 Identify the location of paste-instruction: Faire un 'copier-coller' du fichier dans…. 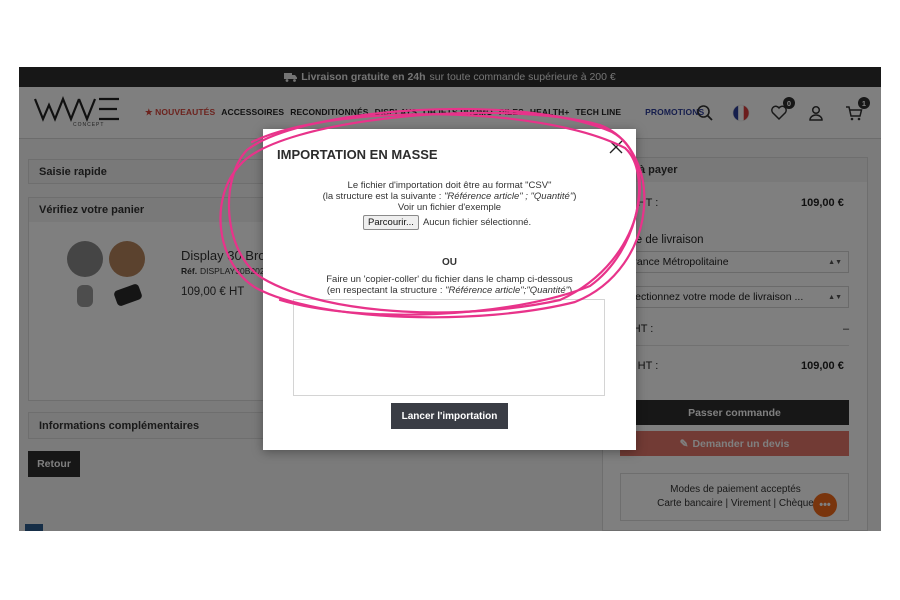
(449, 279).